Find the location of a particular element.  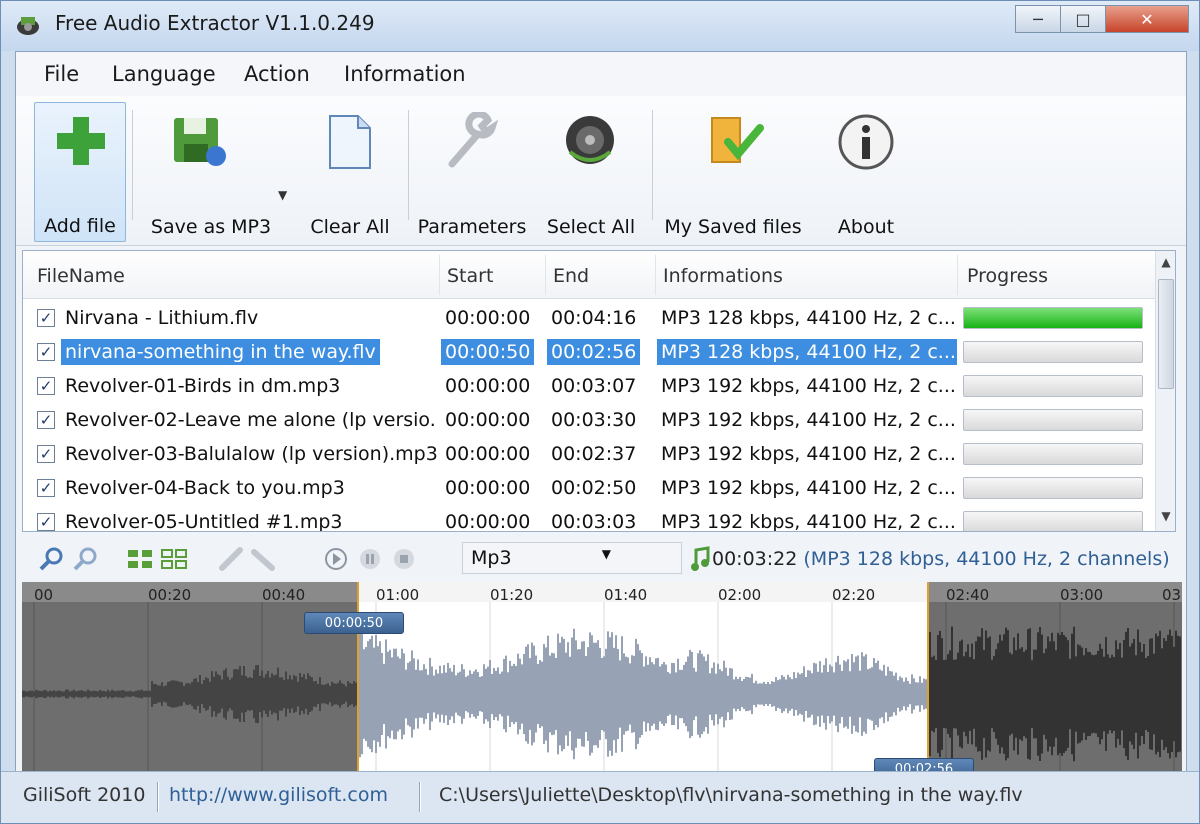

column-header-filename: FileName is located at coordinates (81, 276).